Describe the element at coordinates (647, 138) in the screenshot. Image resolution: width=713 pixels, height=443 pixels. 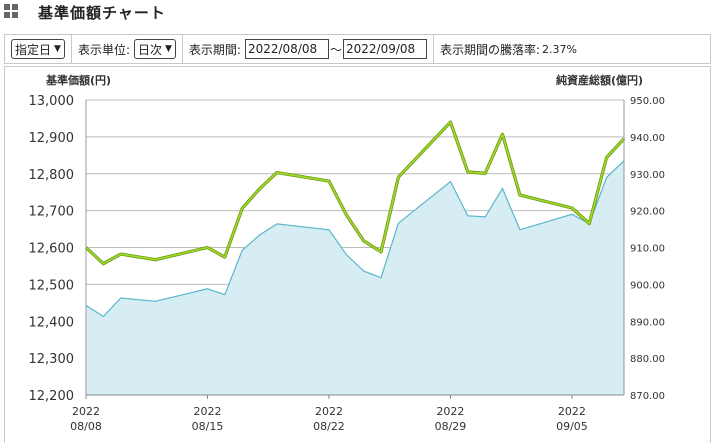
I see `y-tick-right: 940.00` at that location.